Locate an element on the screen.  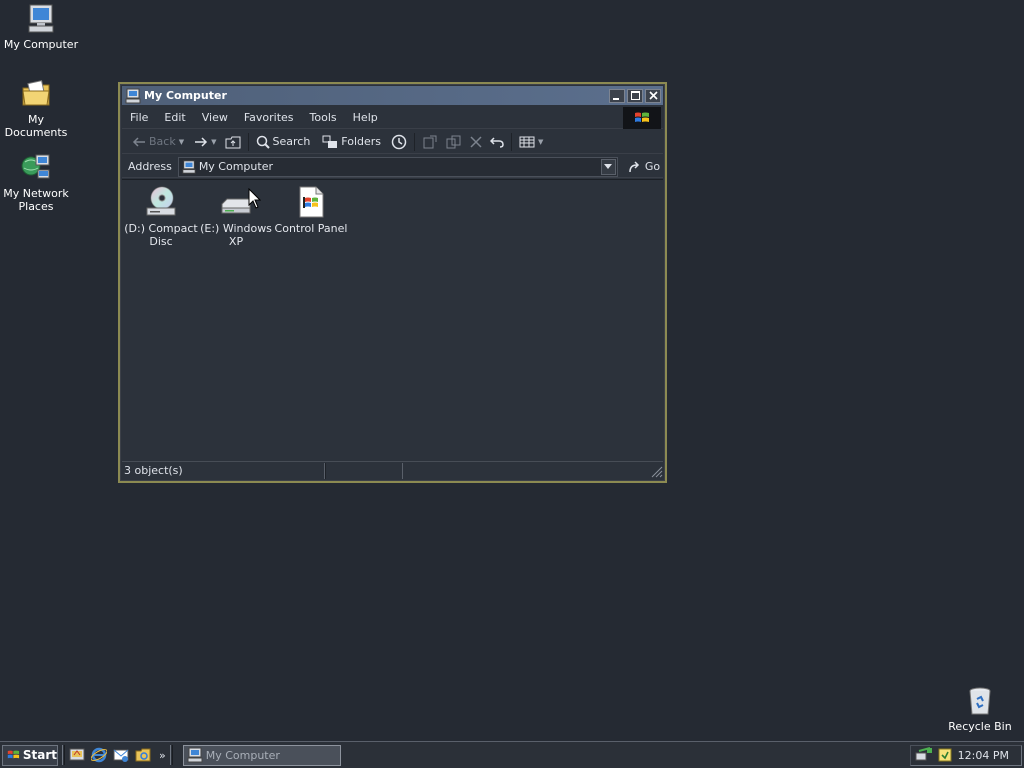
history-icon is located at coordinates (399, 141).